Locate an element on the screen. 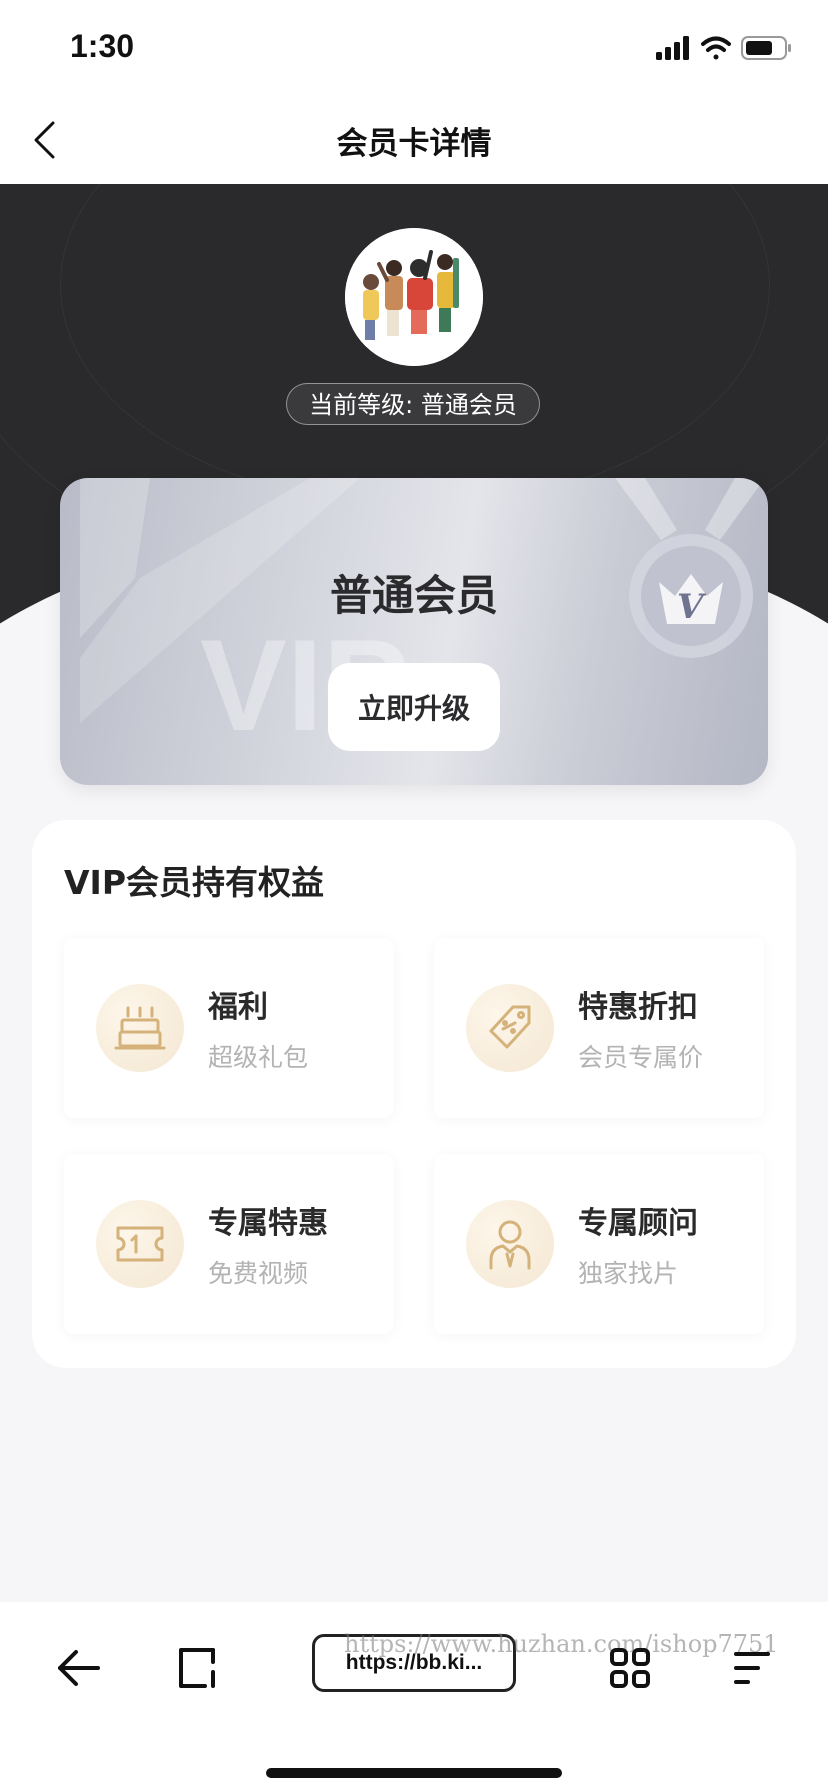 The width and height of the screenshot is (828, 1792). menu-icon is located at coordinates (752, 1668).